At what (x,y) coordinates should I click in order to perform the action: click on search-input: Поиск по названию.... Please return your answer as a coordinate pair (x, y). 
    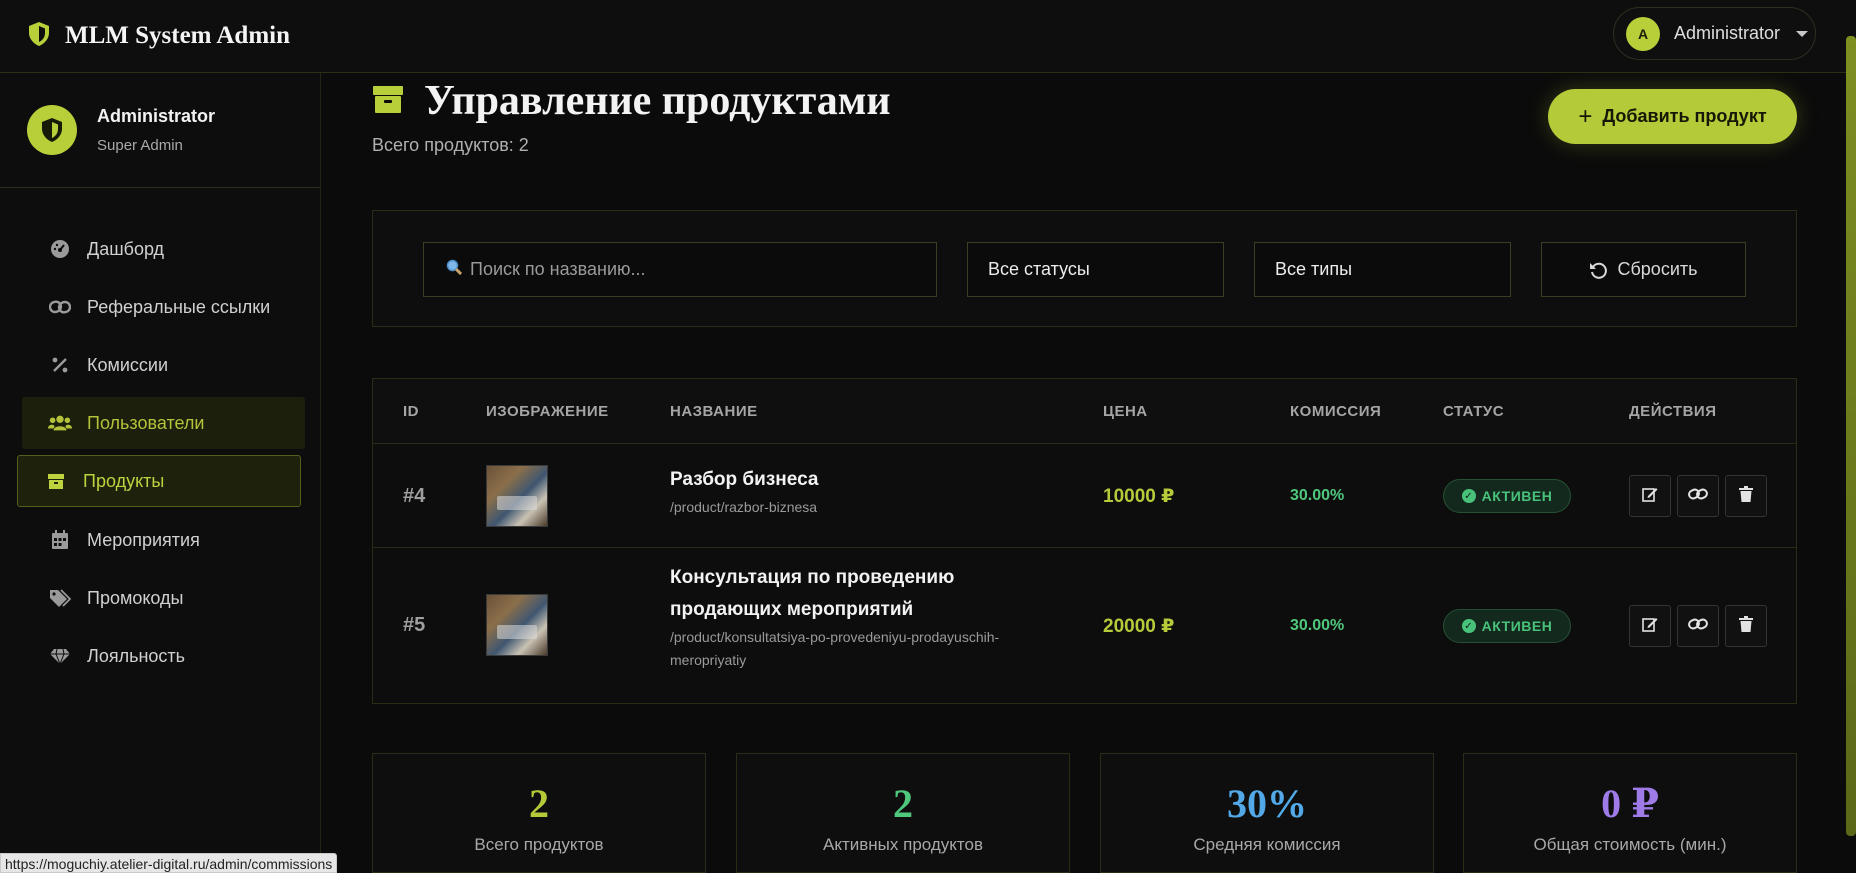
    Looking at the image, I should click on (680, 269).